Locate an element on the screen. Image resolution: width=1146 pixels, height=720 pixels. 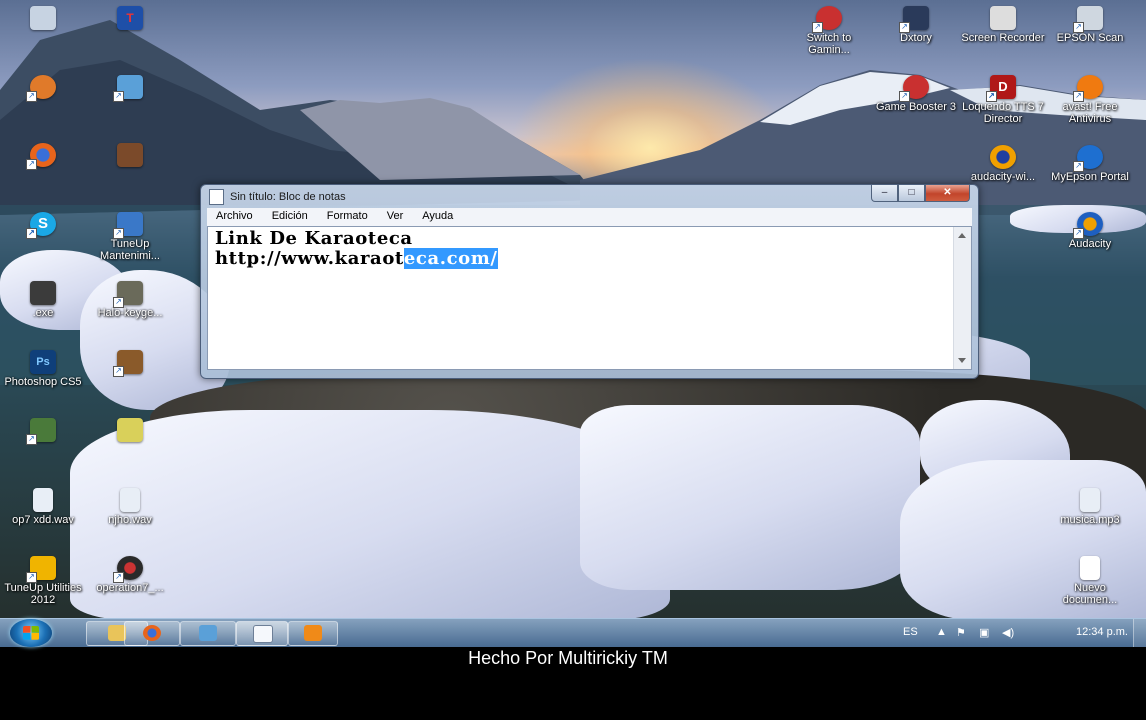
keygen-icon: ↗ is located at coordinates (128, 294).